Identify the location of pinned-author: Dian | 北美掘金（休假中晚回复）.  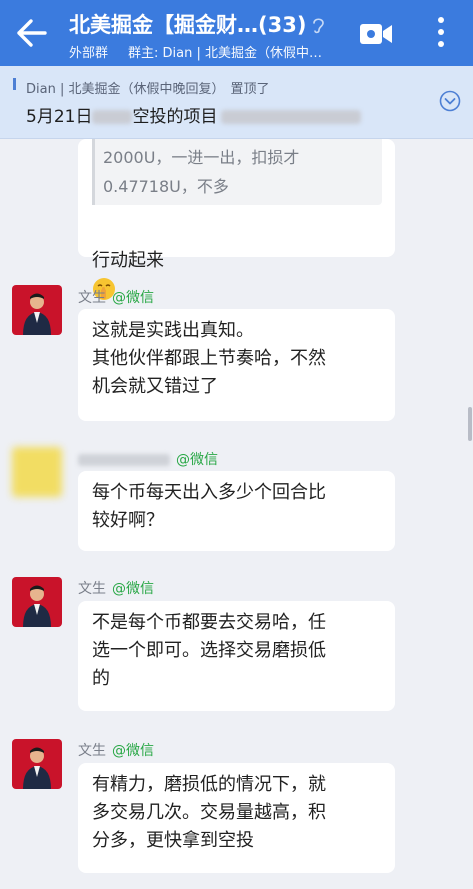
(125, 89).